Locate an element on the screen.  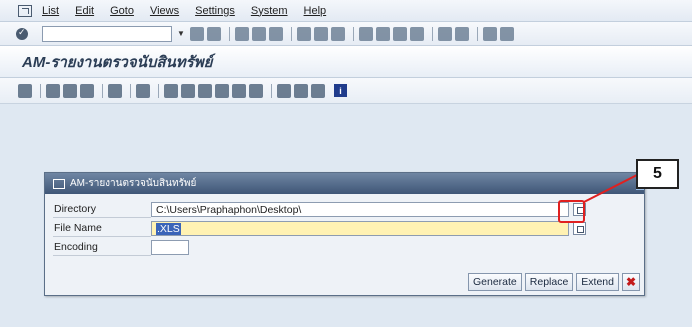
annotation-connector is located at coordinates (610, 188).